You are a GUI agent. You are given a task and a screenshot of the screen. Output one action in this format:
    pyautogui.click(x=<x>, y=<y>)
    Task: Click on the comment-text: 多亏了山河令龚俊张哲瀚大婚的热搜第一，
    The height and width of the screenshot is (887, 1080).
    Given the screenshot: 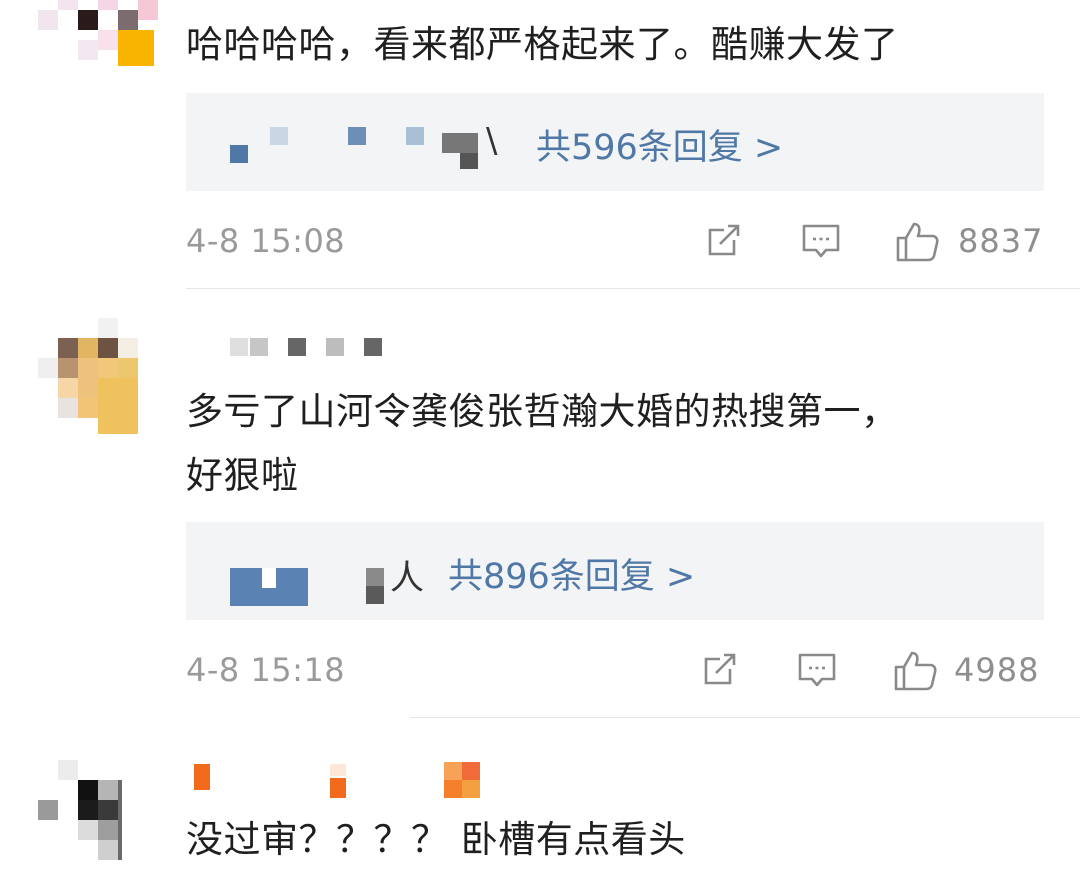 What is the action you would take?
    pyautogui.click(x=542, y=411)
    